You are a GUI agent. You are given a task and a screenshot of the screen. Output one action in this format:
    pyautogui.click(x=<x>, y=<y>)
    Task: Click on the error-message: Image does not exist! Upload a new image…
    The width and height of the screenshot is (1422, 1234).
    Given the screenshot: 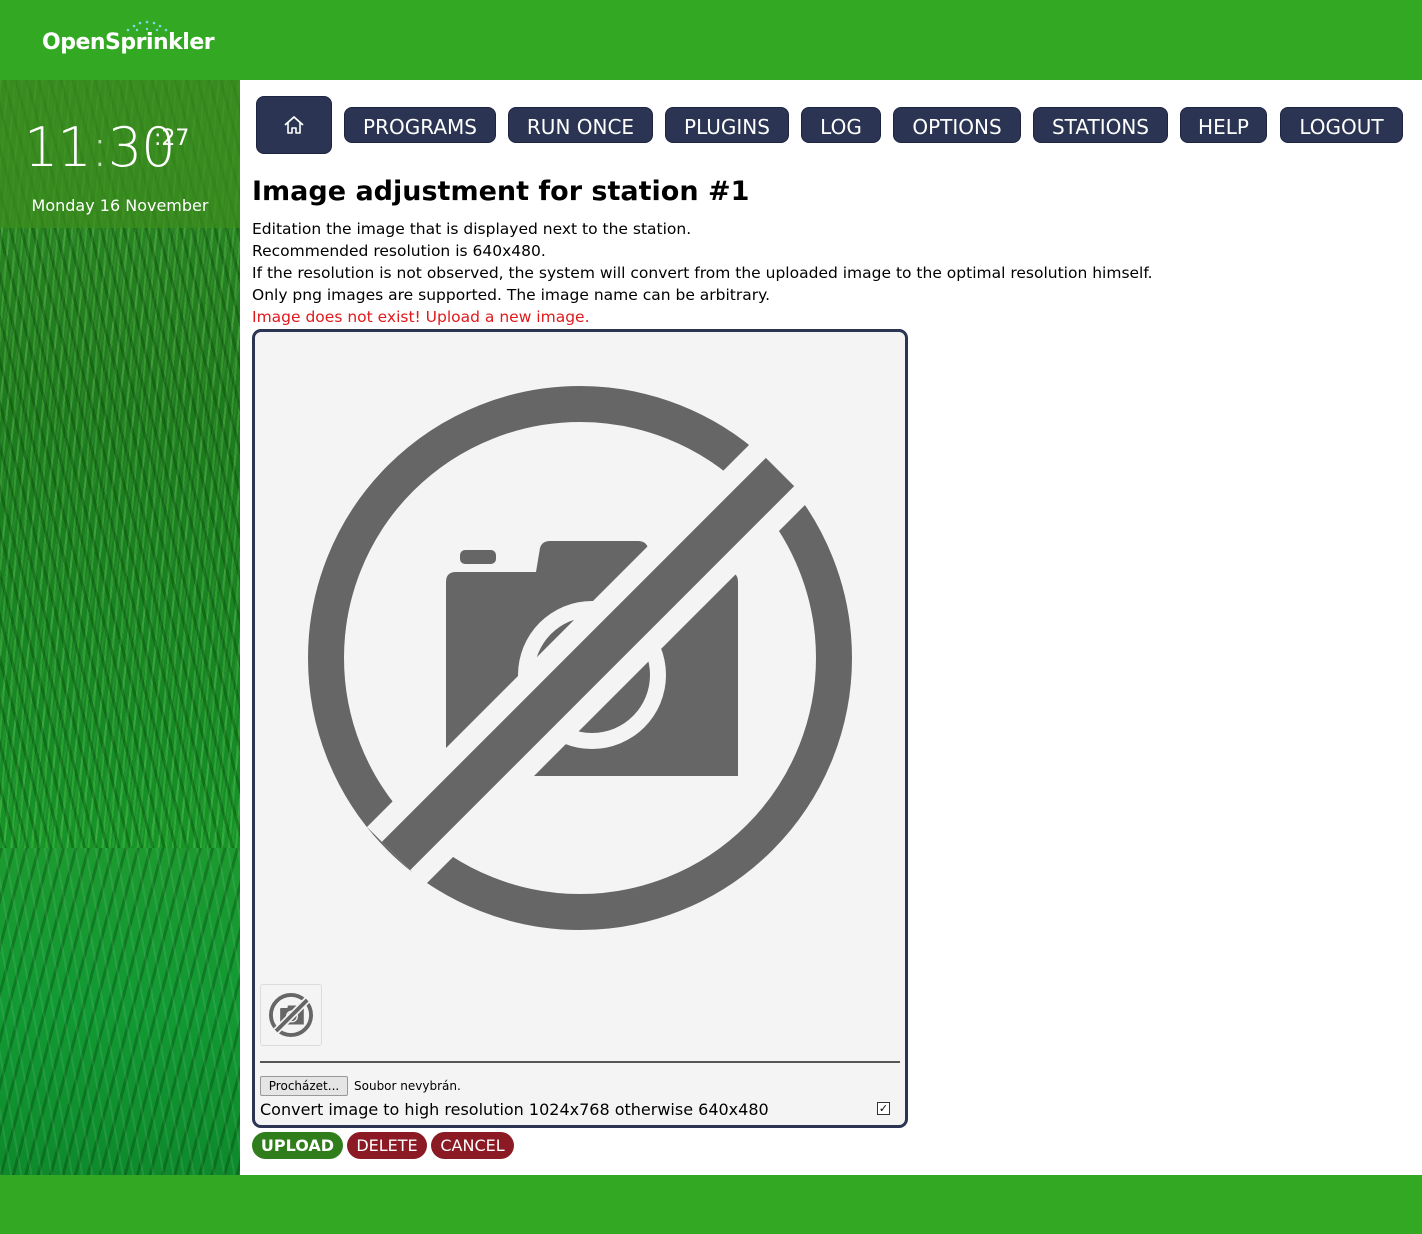 What is the action you would take?
    pyautogui.click(x=421, y=317)
    